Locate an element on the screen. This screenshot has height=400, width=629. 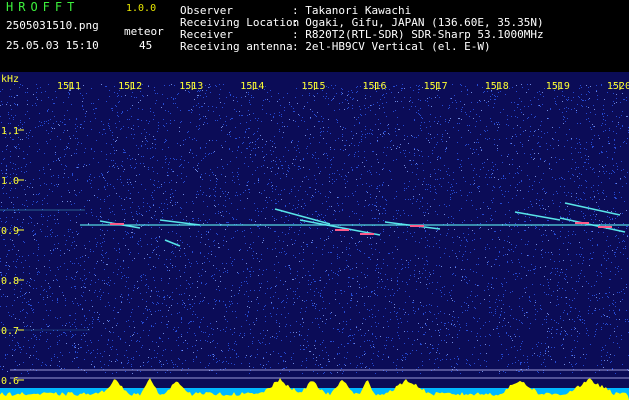
file-name: 2505031510.png is located at coordinates (52, 25).